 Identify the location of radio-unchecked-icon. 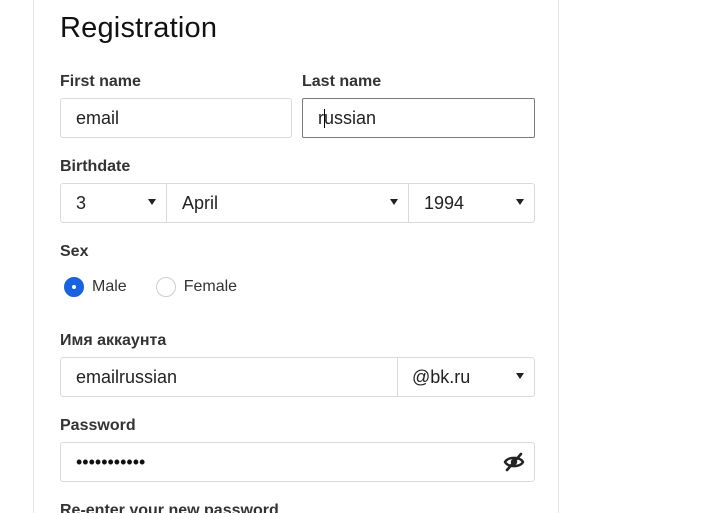
(165, 287).